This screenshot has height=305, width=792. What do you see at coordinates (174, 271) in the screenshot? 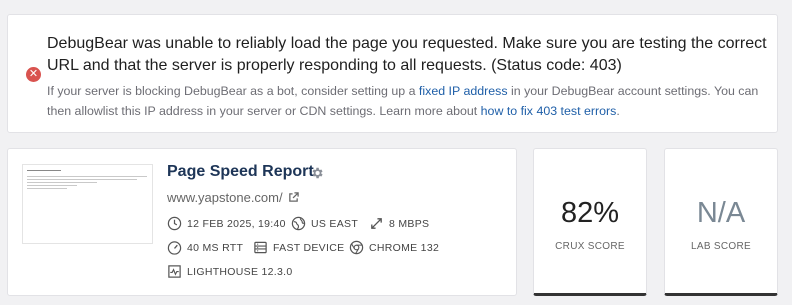
I see `lighthouse-icon` at bounding box center [174, 271].